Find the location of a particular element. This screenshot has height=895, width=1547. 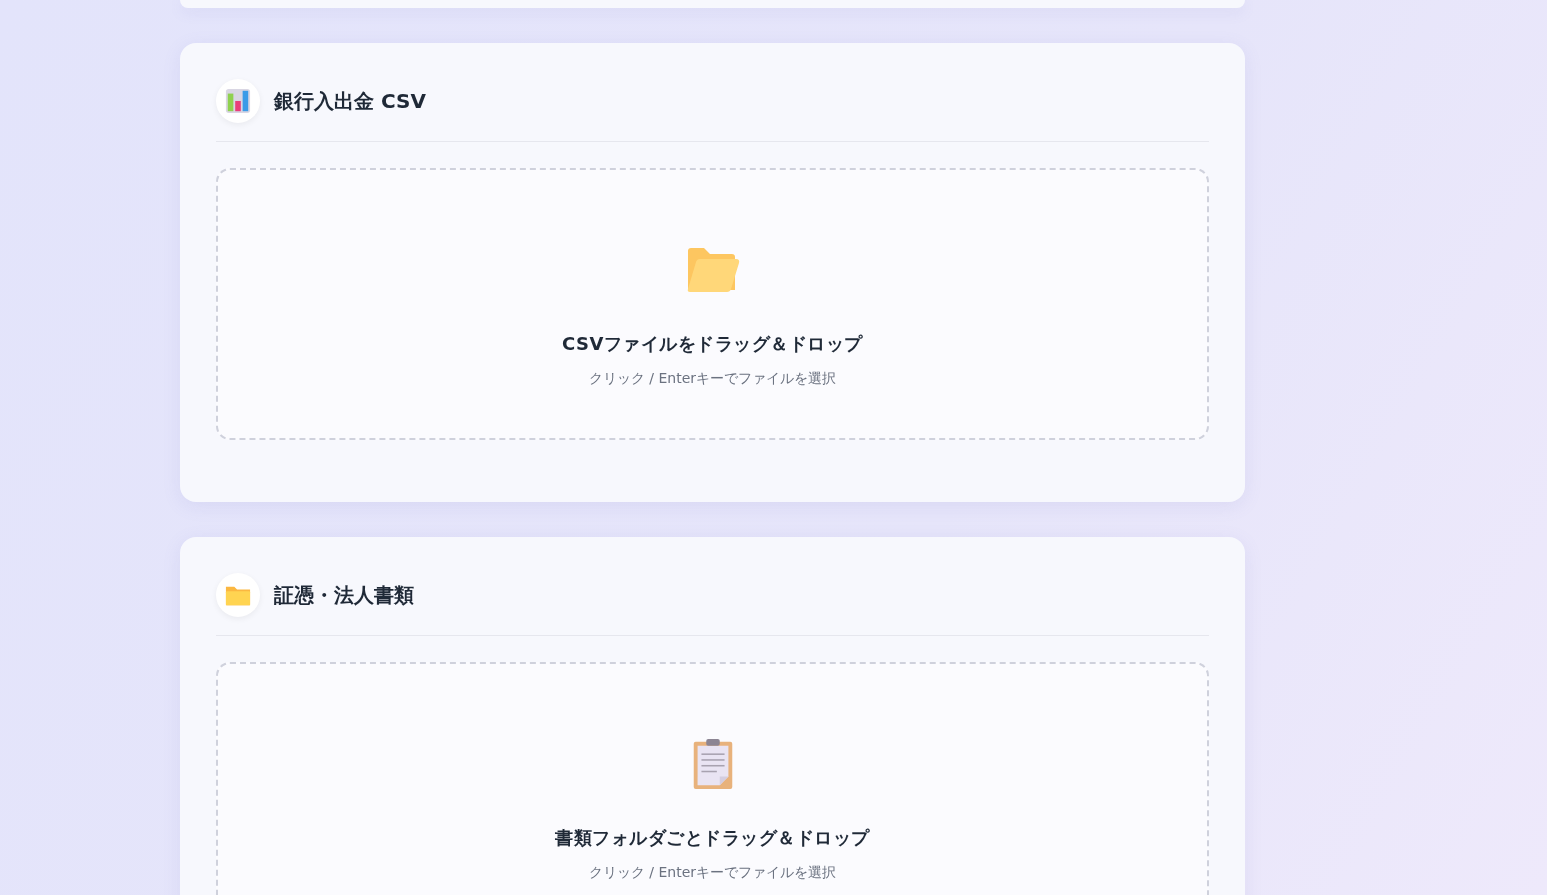

section-title: 証憑・法人書類 is located at coordinates (344, 595).